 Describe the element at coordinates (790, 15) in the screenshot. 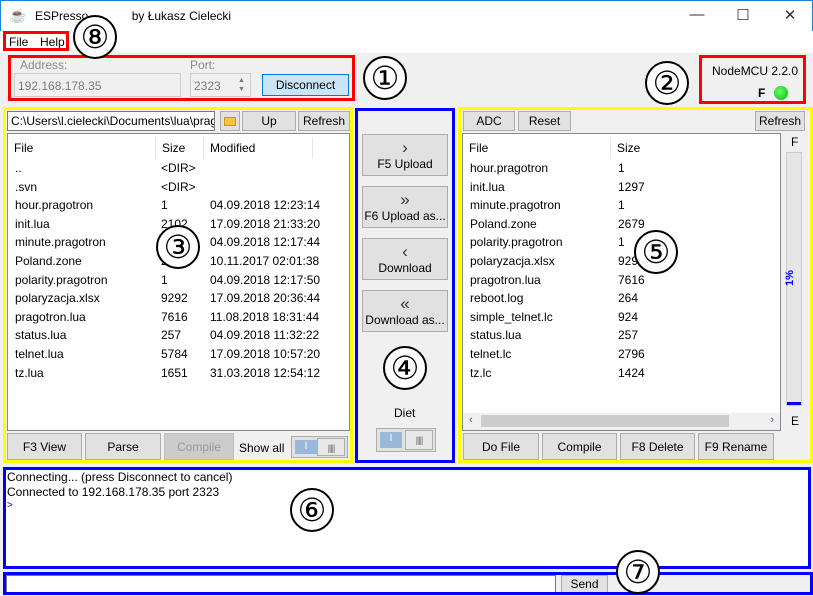

I see `close-button: ✕` at that location.